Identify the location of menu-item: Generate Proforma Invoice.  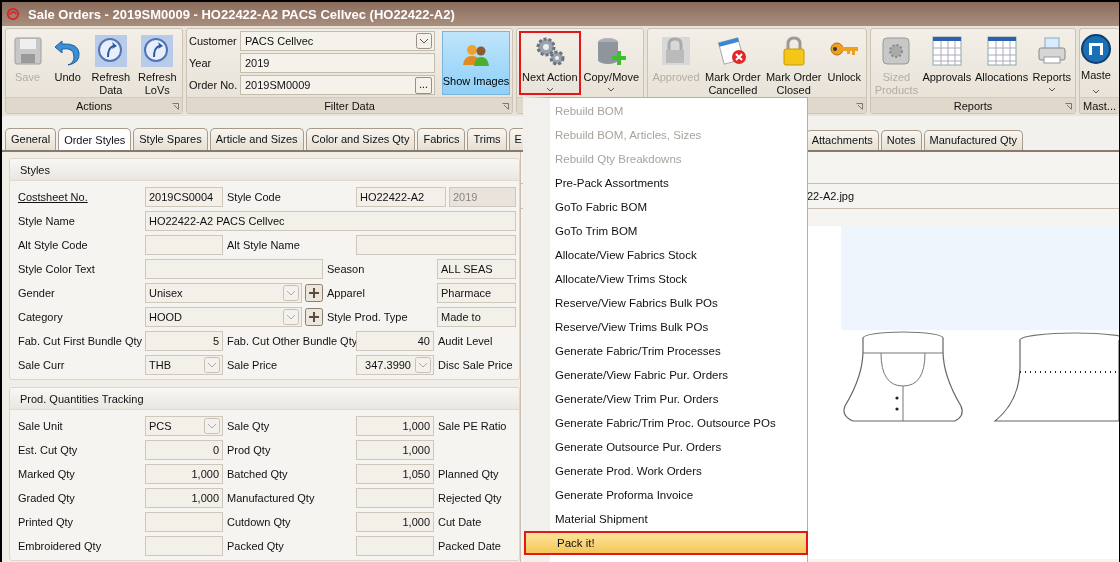
(678, 495).